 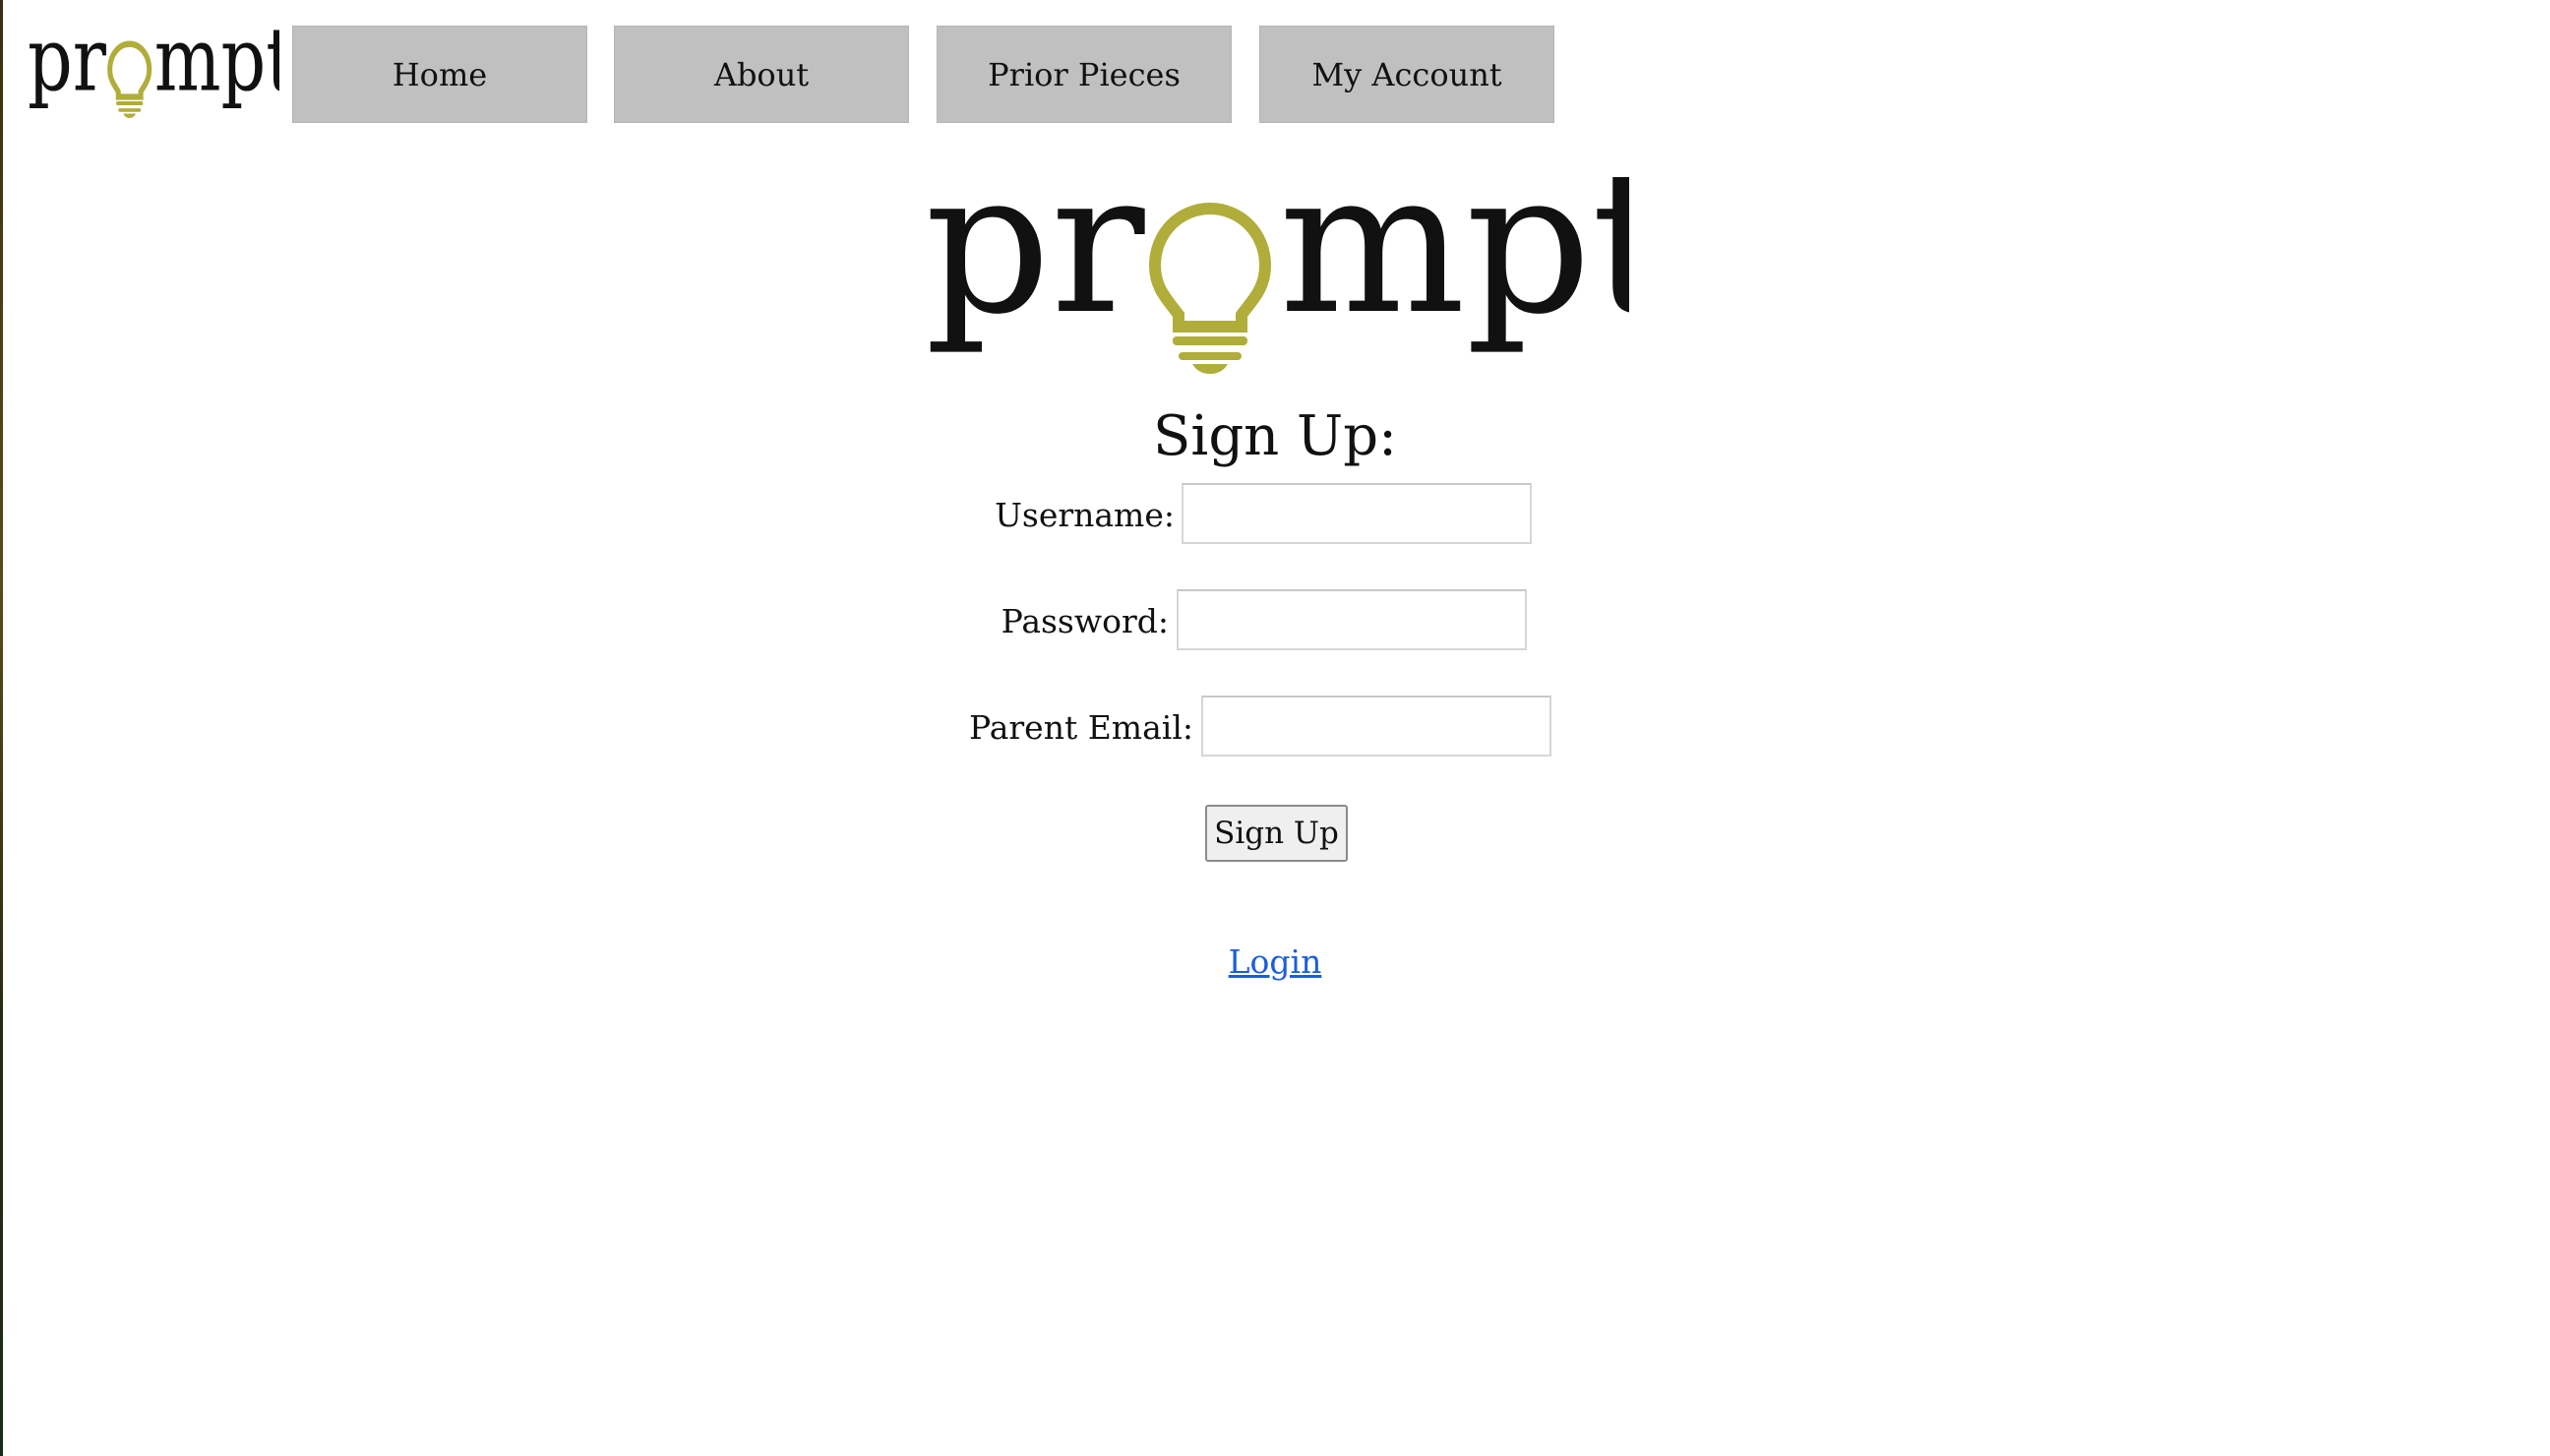 I want to click on nav-about-button: About, so click(x=761, y=74).